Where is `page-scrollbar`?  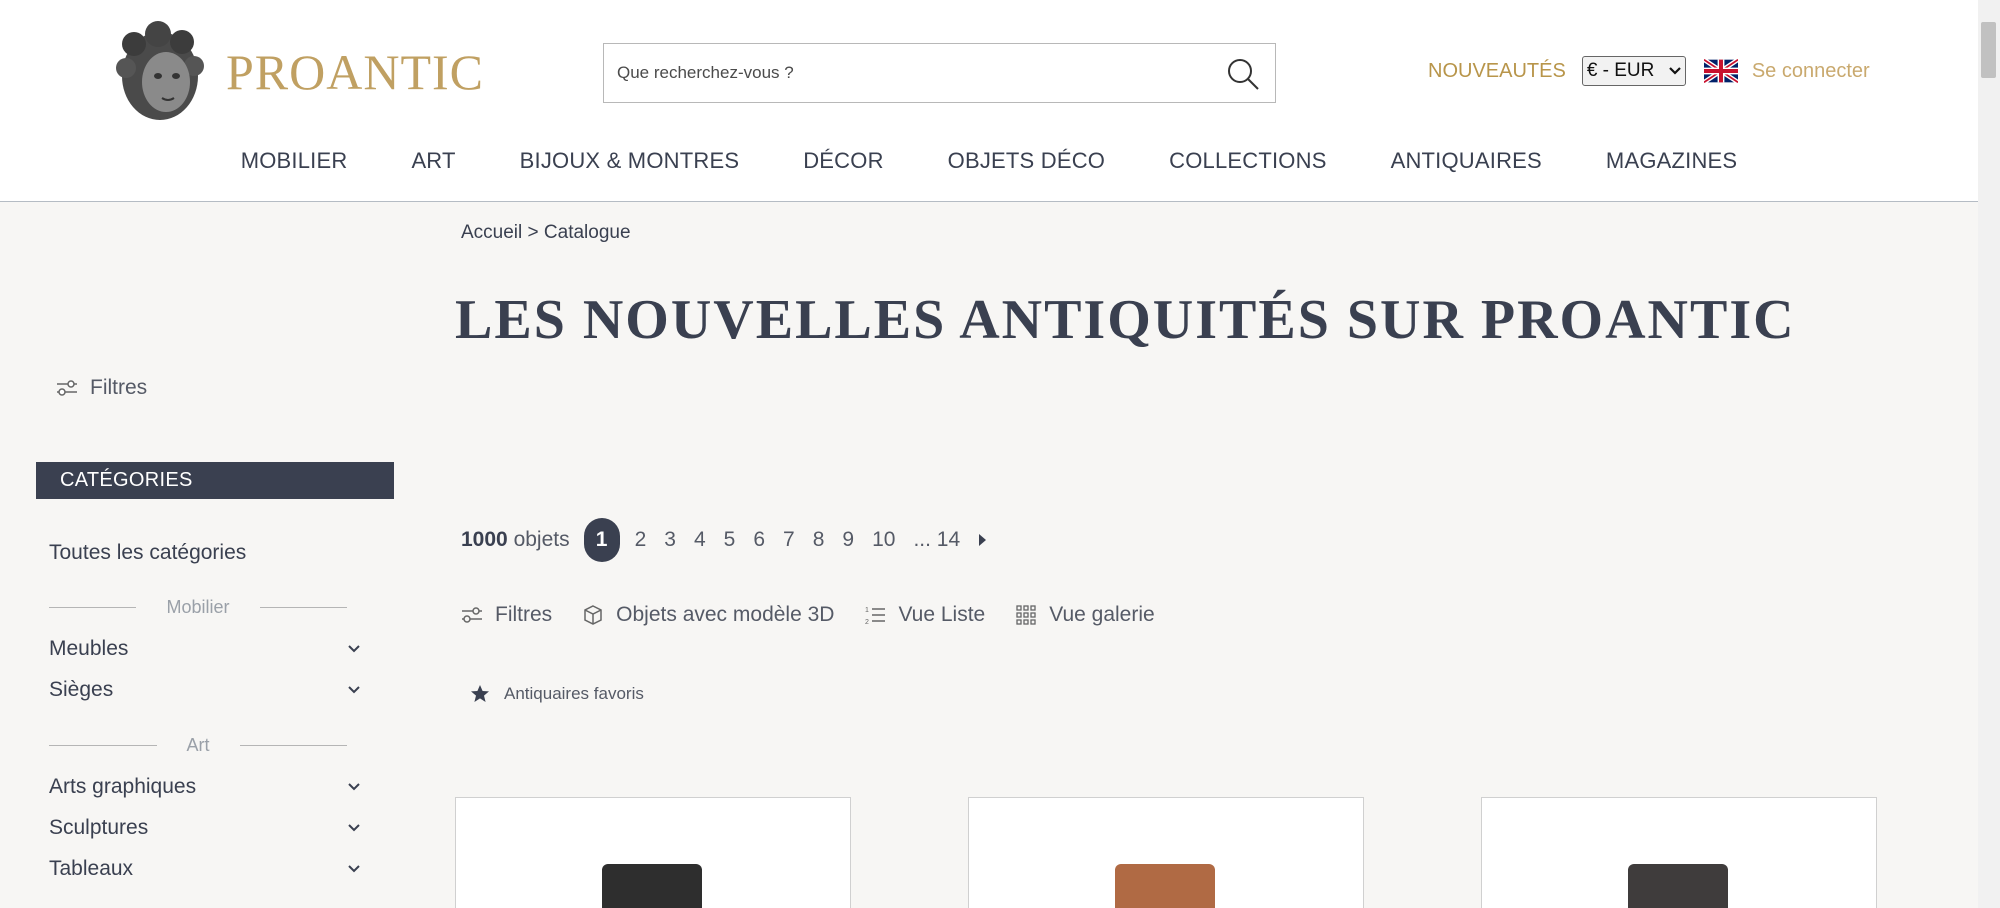 page-scrollbar is located at coordinates (1989, 454).